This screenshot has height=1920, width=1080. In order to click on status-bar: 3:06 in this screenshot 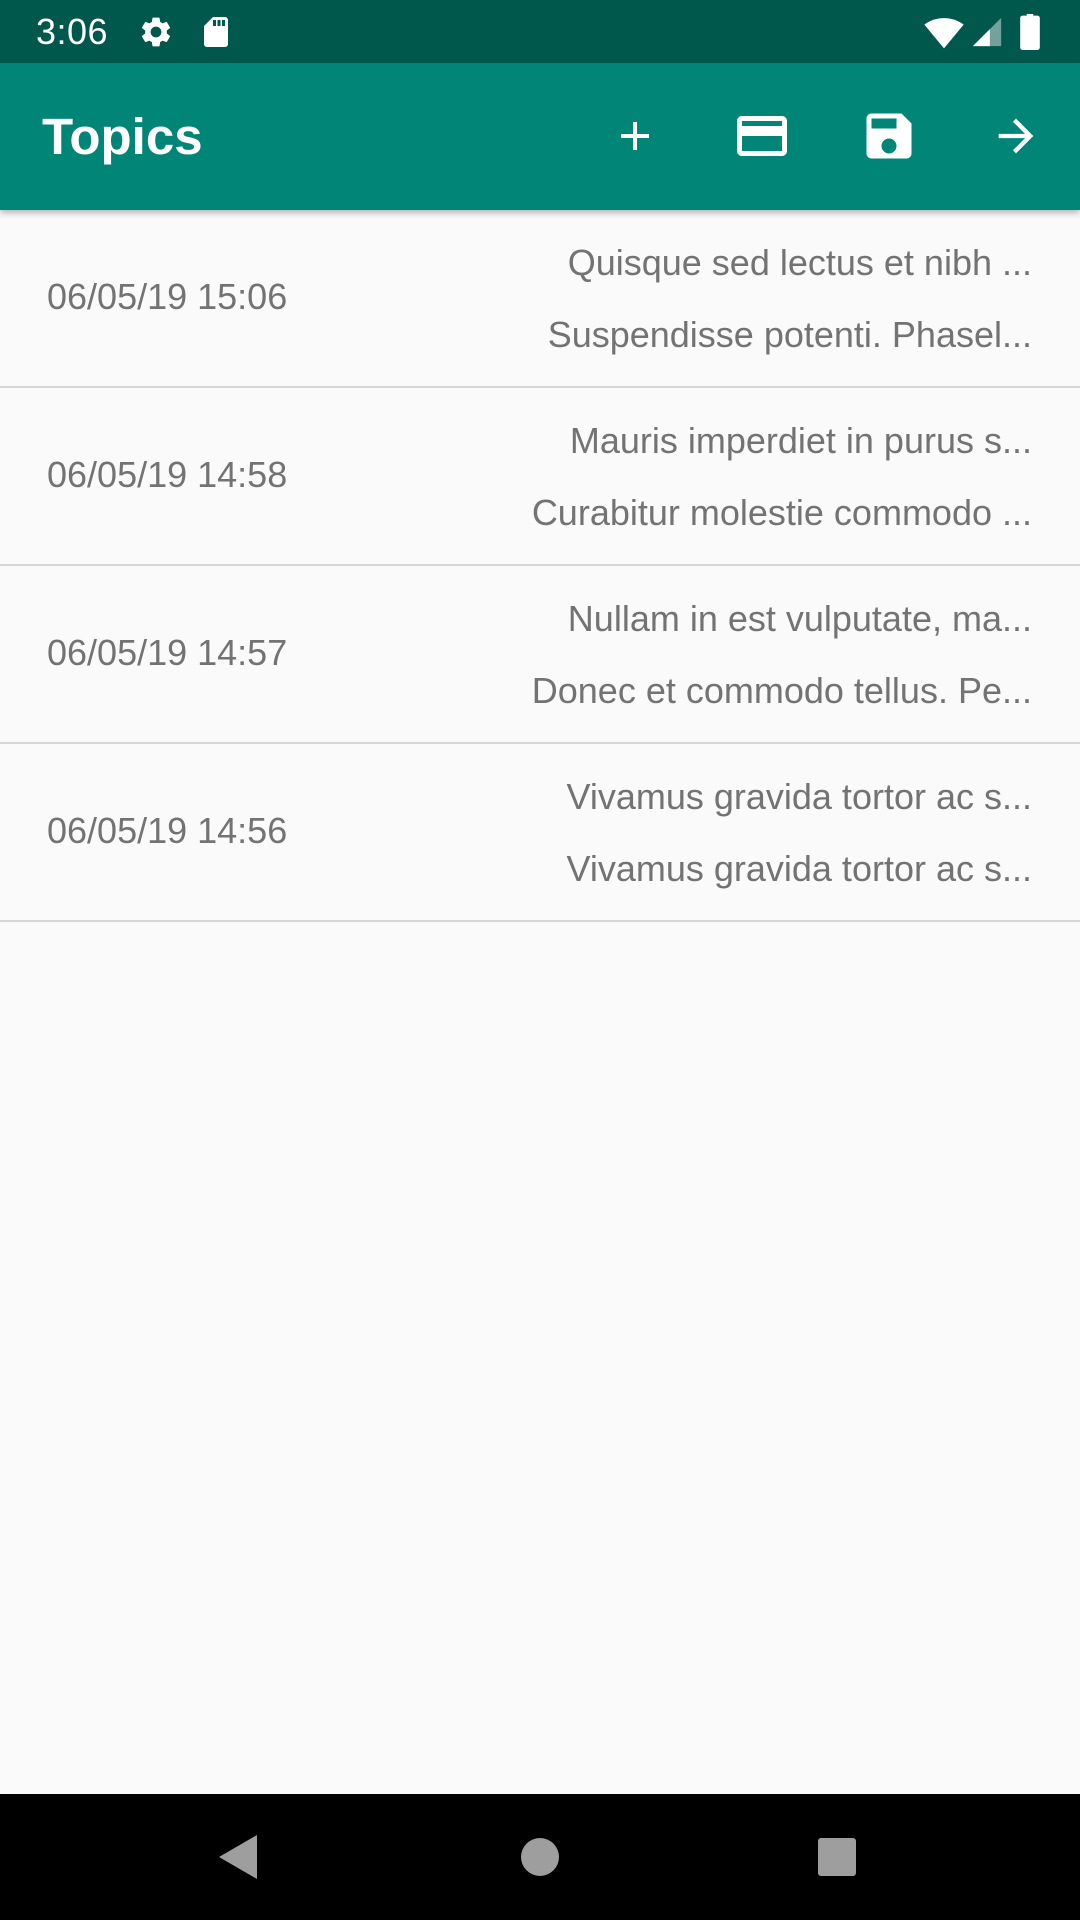, I will do `click(540, 31)`.